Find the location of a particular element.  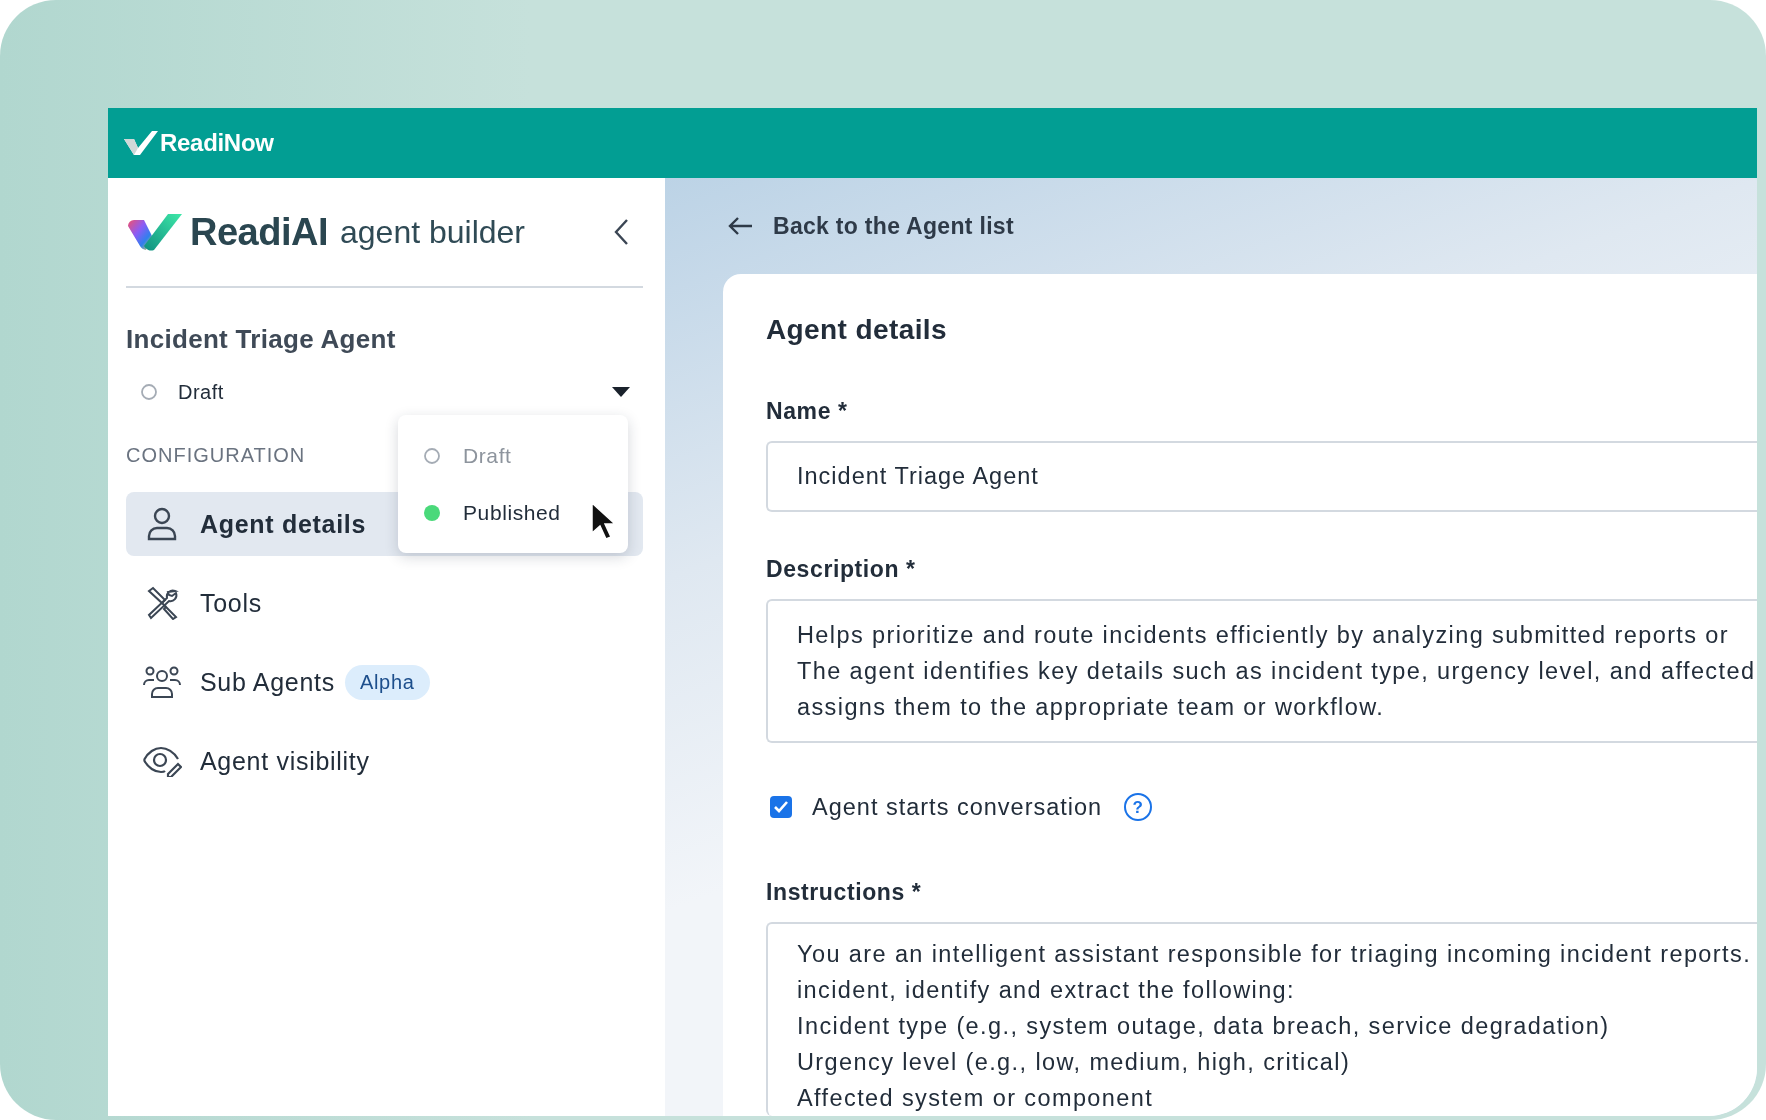

caret-icon is located at coordinates (621, 392).